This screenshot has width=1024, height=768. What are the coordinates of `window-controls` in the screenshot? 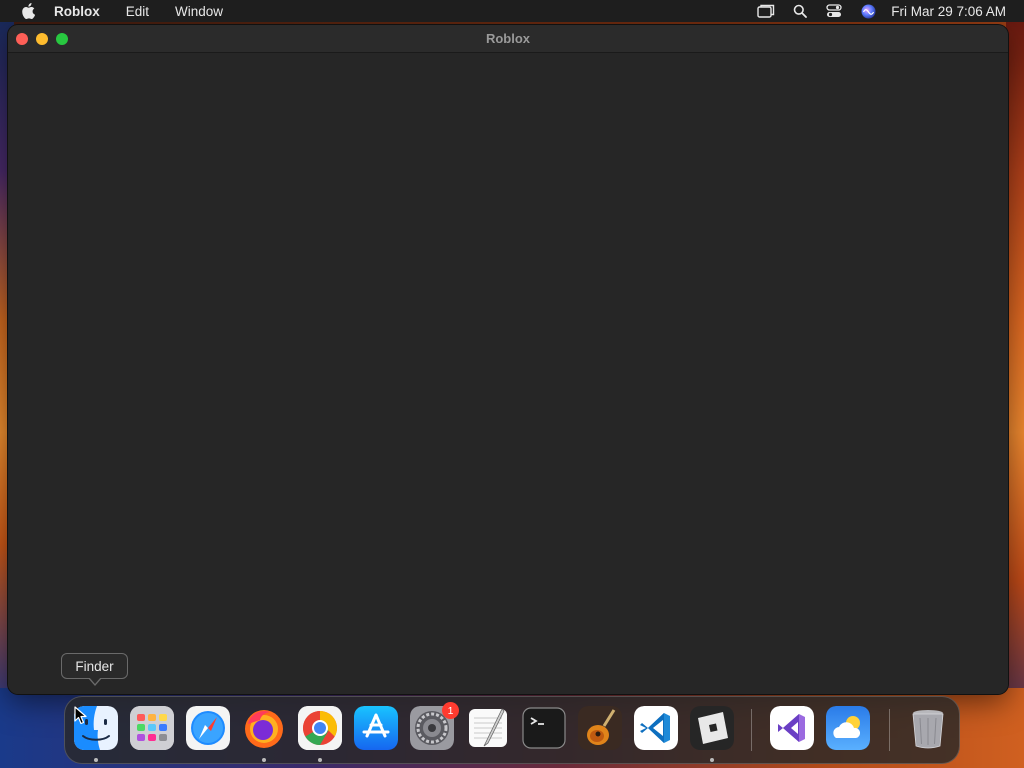 It's located at (46, 39).